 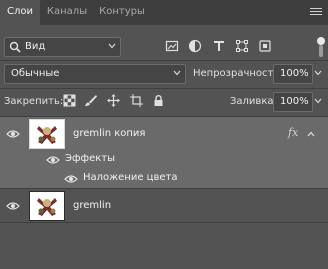 I want to click on fill-value: 100%, so click(x=294, y=101).